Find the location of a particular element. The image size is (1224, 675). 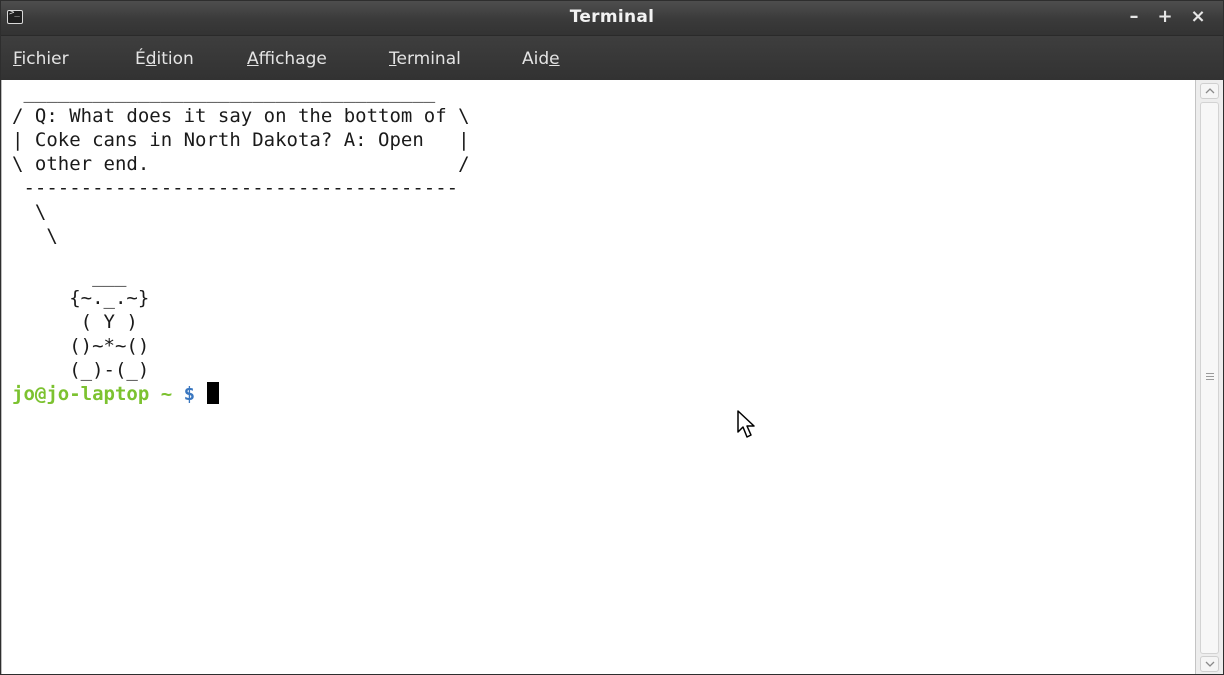

menu-affichage: Affichage is located at coordinates (287, 59).